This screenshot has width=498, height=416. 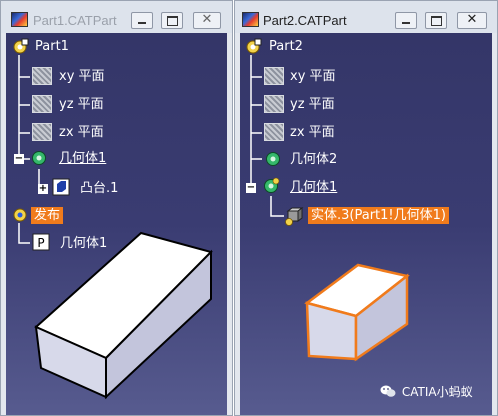 I want to click on watermark-text: CATIA小蚂蚁, so click(x=437, y=392).